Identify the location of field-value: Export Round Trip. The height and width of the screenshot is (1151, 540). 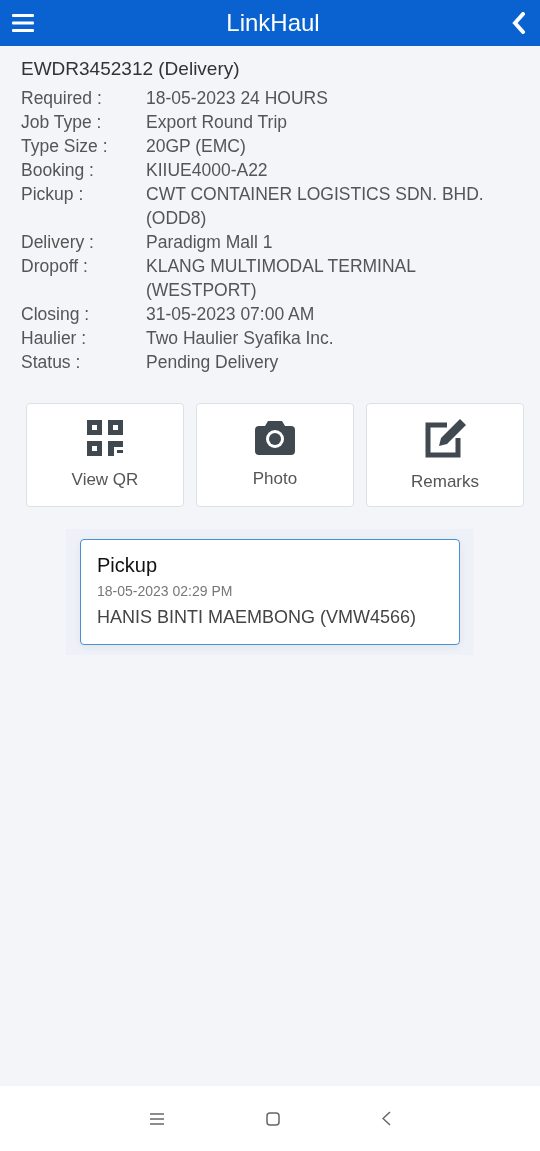
(217, 122).